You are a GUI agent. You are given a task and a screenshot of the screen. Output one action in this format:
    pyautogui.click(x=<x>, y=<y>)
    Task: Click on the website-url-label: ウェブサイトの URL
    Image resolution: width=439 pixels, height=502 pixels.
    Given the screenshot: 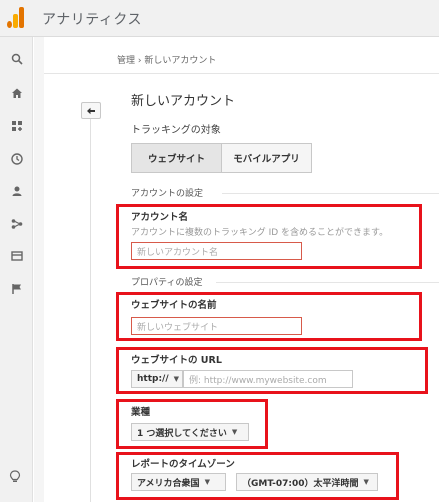 What is the action you would take?
    pyautogui.click(x=176, y=360)
    